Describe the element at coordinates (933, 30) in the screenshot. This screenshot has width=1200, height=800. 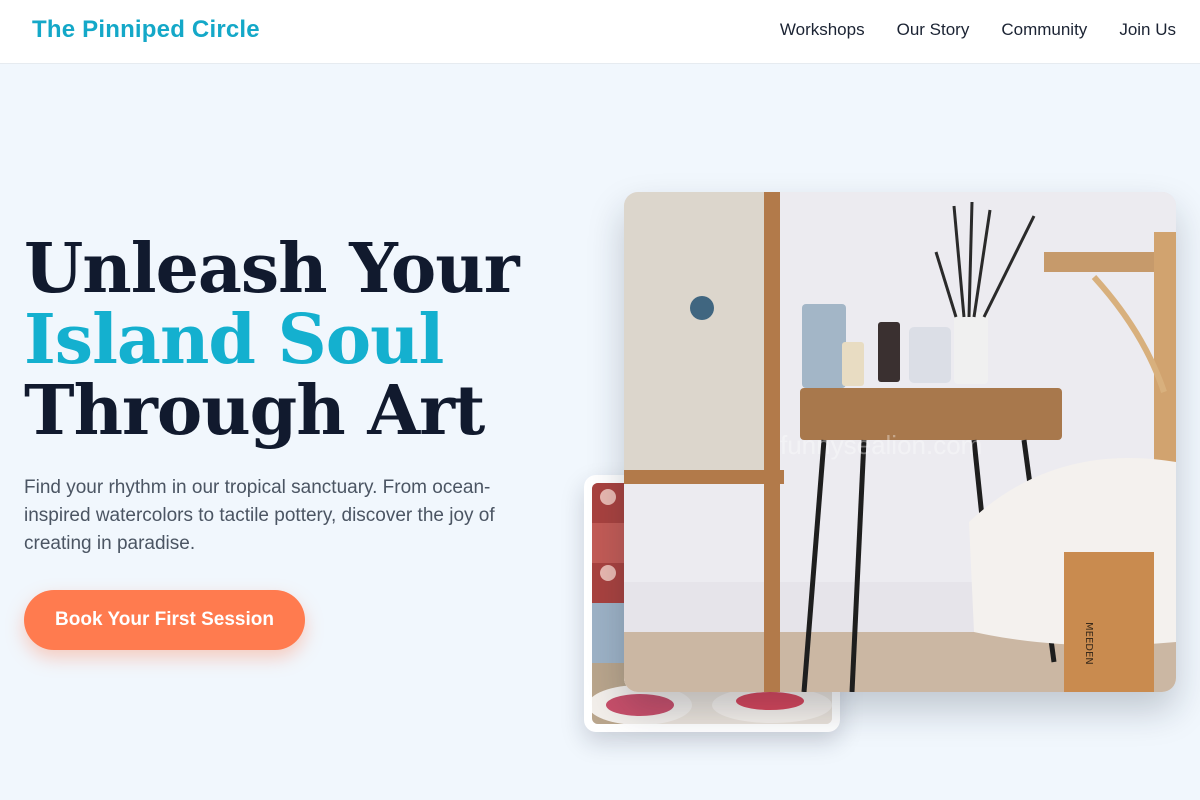
I see `nav-our-story: Our Story` at that location.